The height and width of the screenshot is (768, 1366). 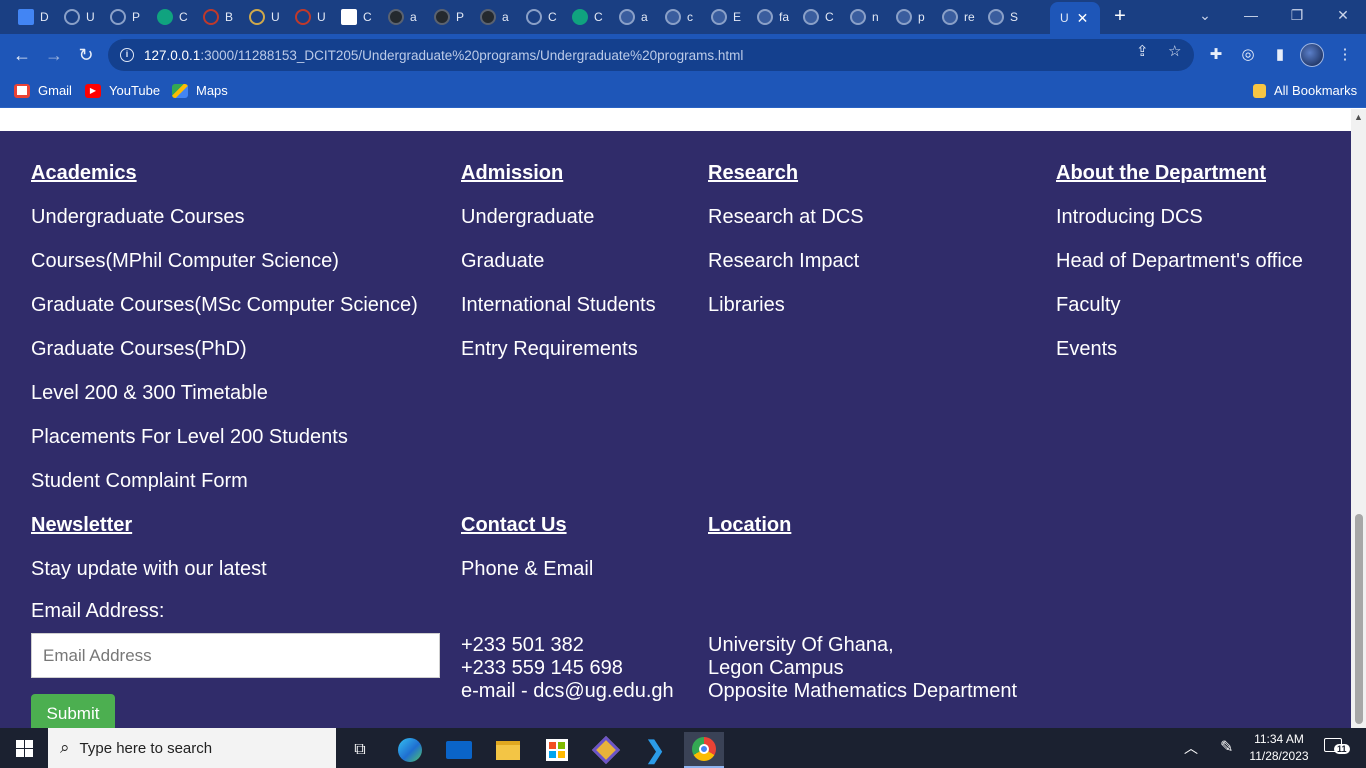 What do you see at coordinates (1251, 16) in the screenshot?
I see `minimize-button: —` at bounding box center [1251, 16].